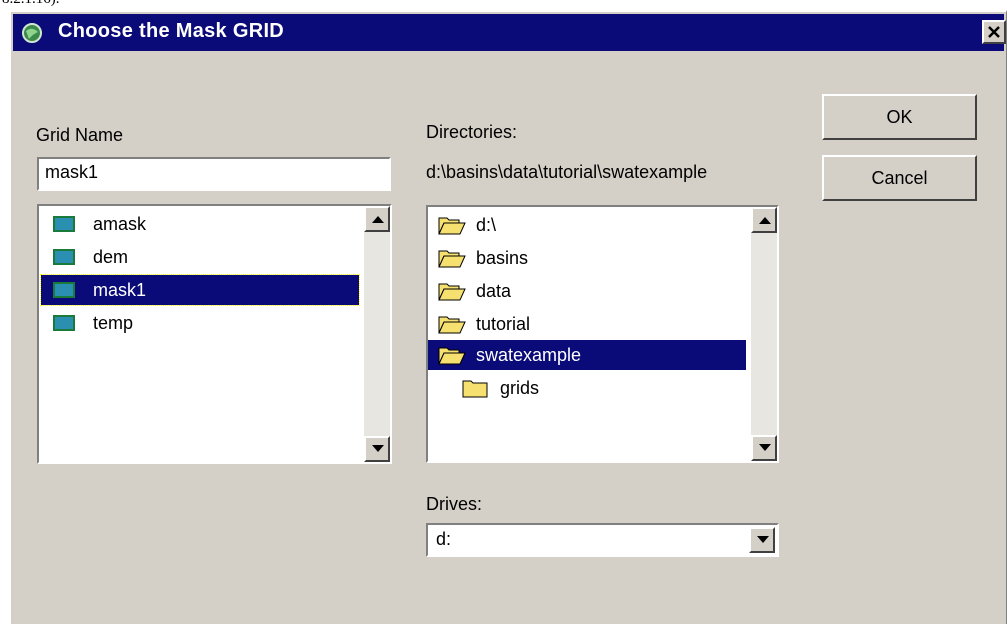 This screenshot has width=1007, height=624. Describe the element at coordinates (502, 257) in the screenshot. I see `directory-label: basins` at that location.